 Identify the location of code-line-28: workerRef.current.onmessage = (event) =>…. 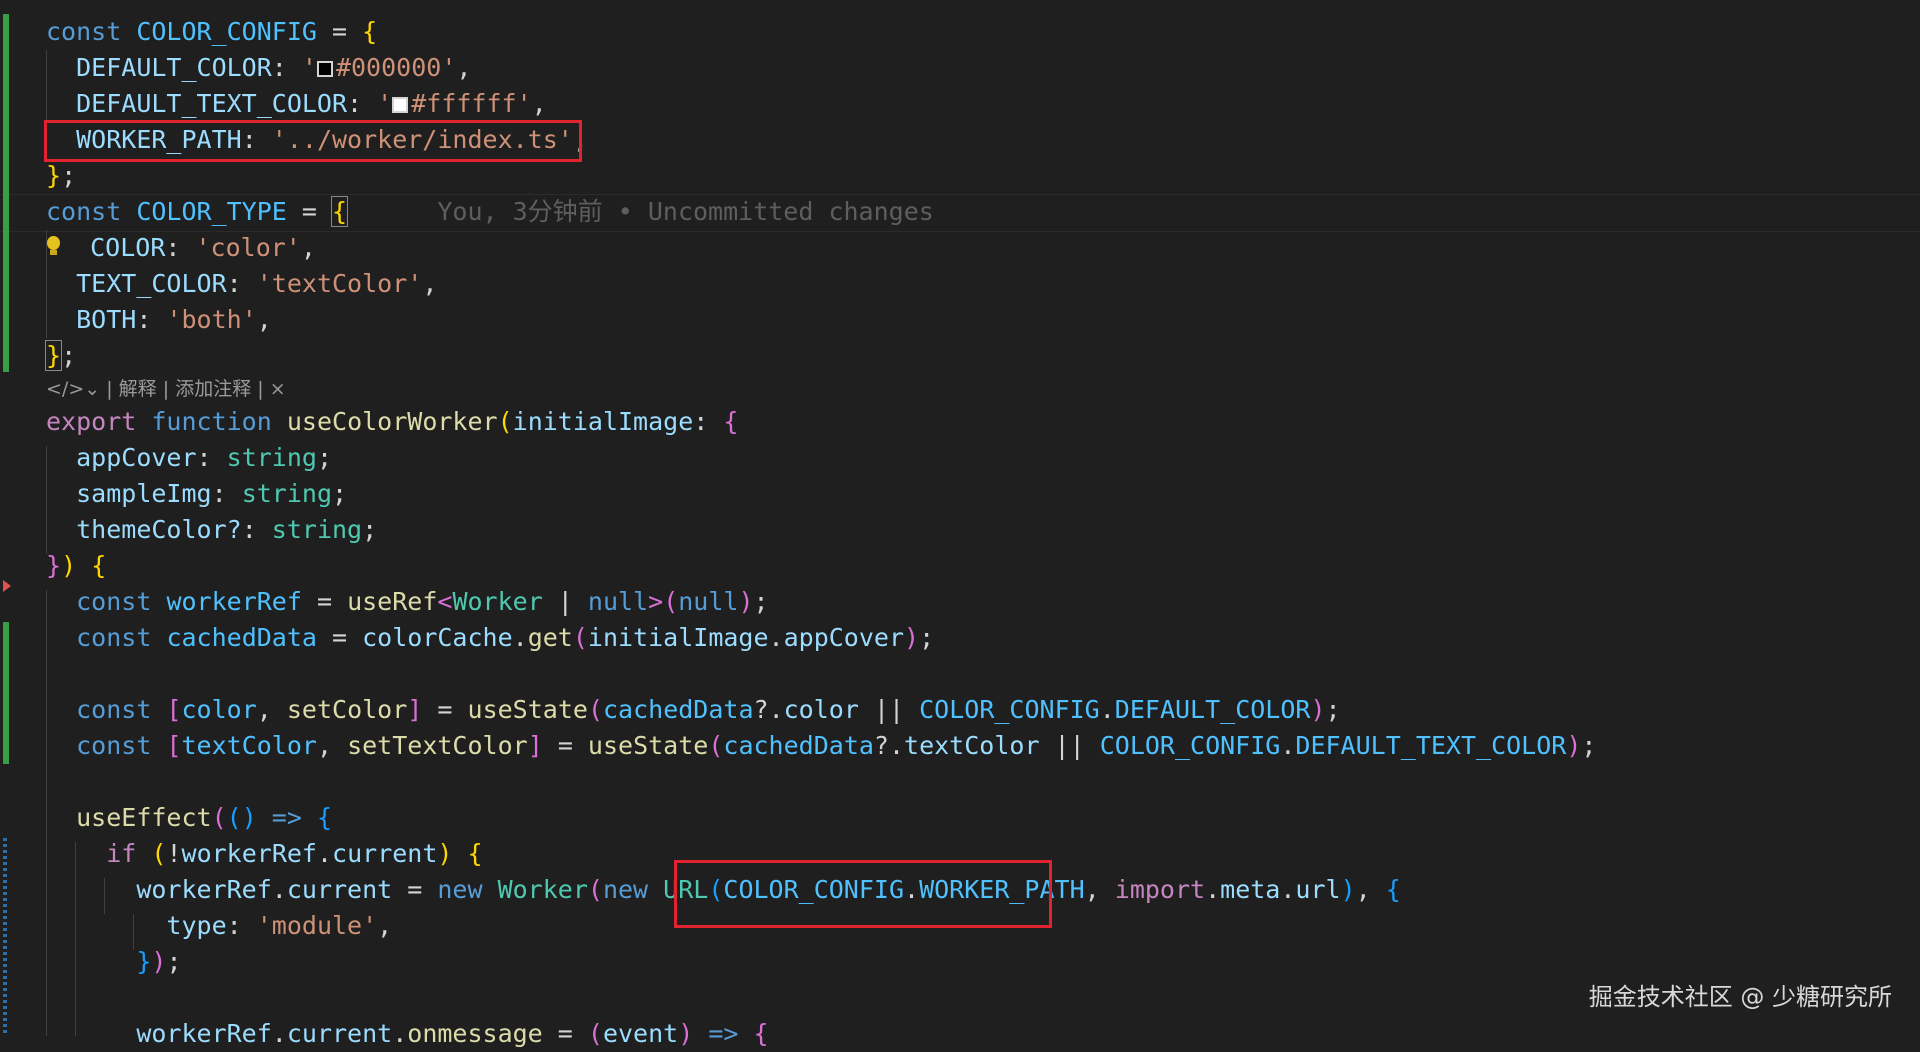
(407, 1034).